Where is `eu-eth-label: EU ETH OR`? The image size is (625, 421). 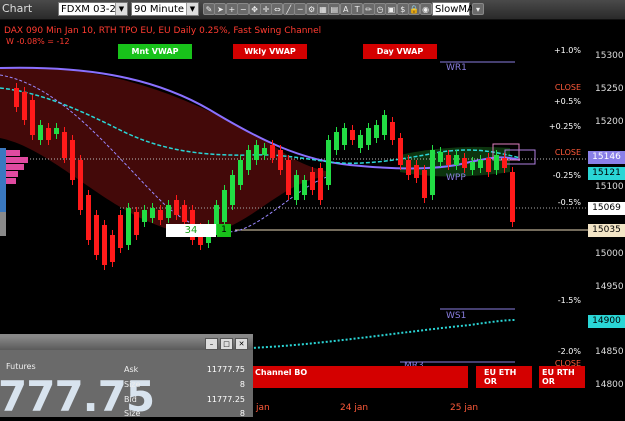
eu-eth-label: EU ETH OR is located at coordinates (500, 377).